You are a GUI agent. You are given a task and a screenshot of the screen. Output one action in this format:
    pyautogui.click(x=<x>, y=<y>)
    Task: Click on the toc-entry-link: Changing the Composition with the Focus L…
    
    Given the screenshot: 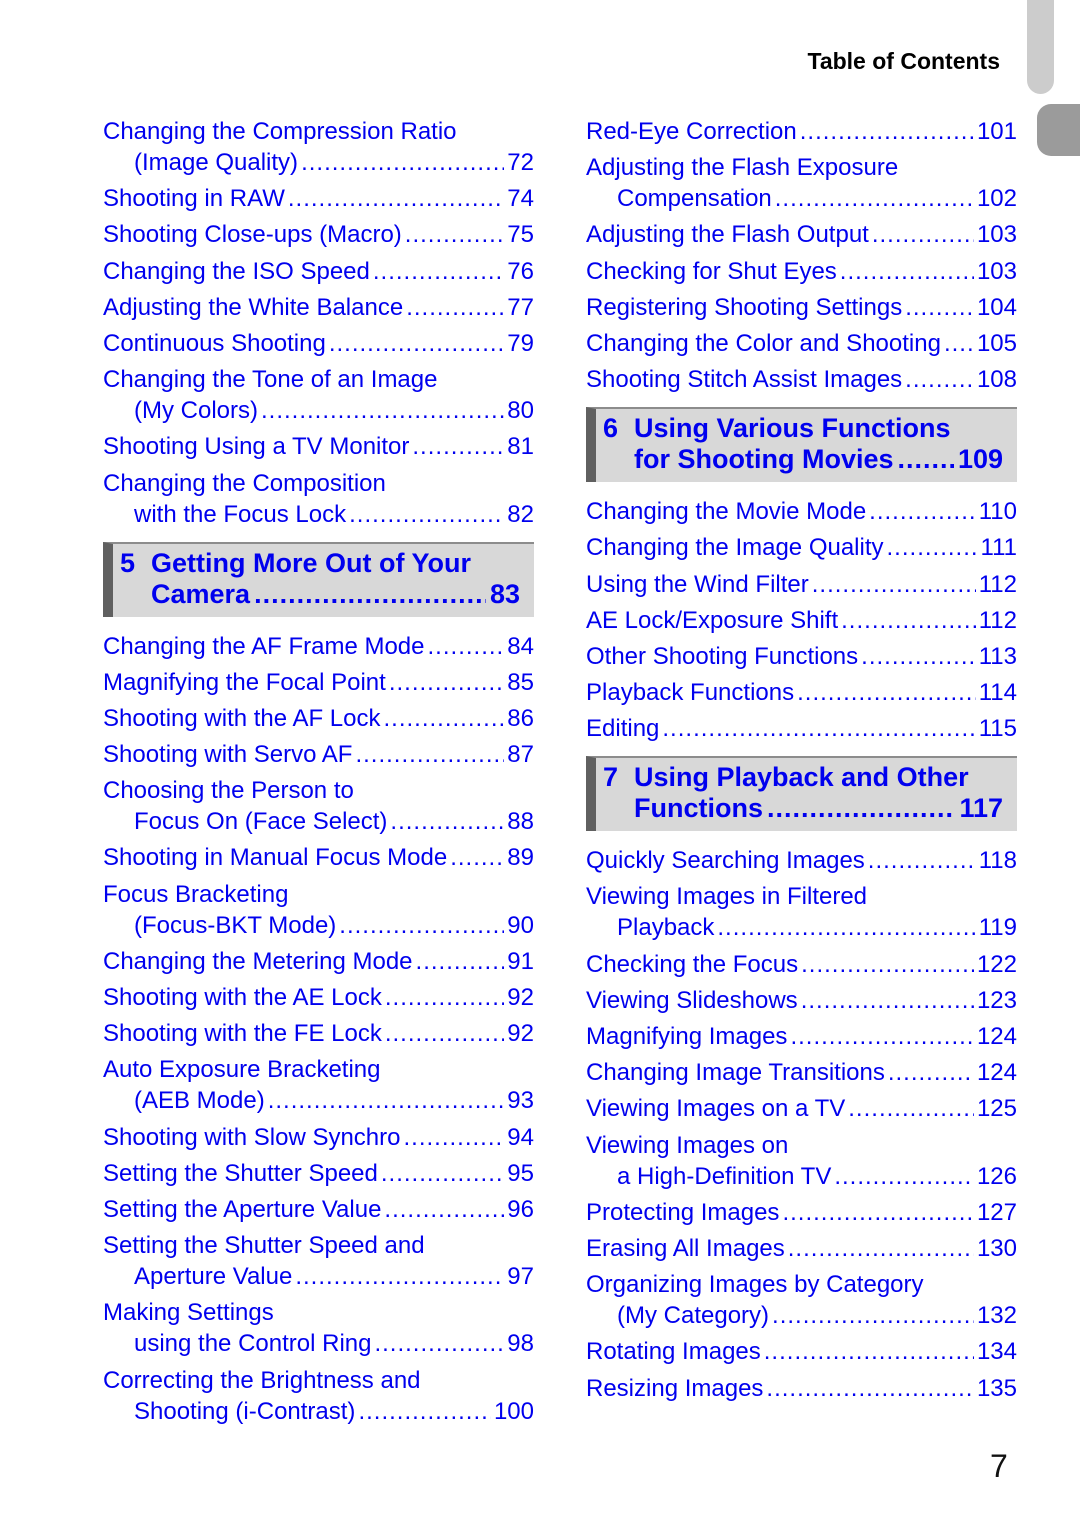 What is the action you would take?
    pyautogui.click(x=318, y=499)
    